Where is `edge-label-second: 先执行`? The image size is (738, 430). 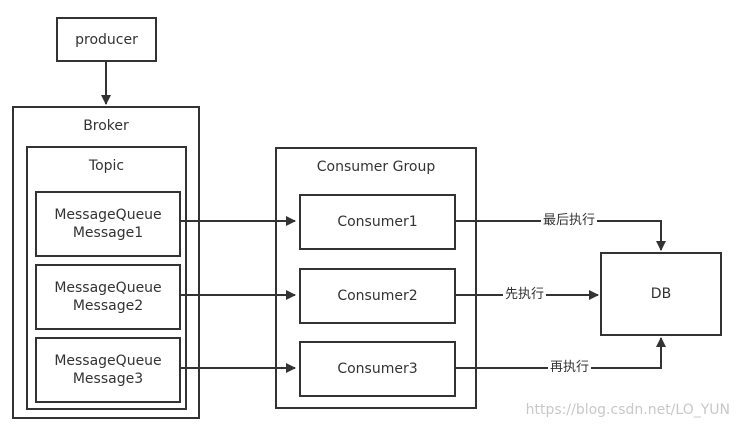
edge-label-second: 先执行 is located at coordinates (525, 295).